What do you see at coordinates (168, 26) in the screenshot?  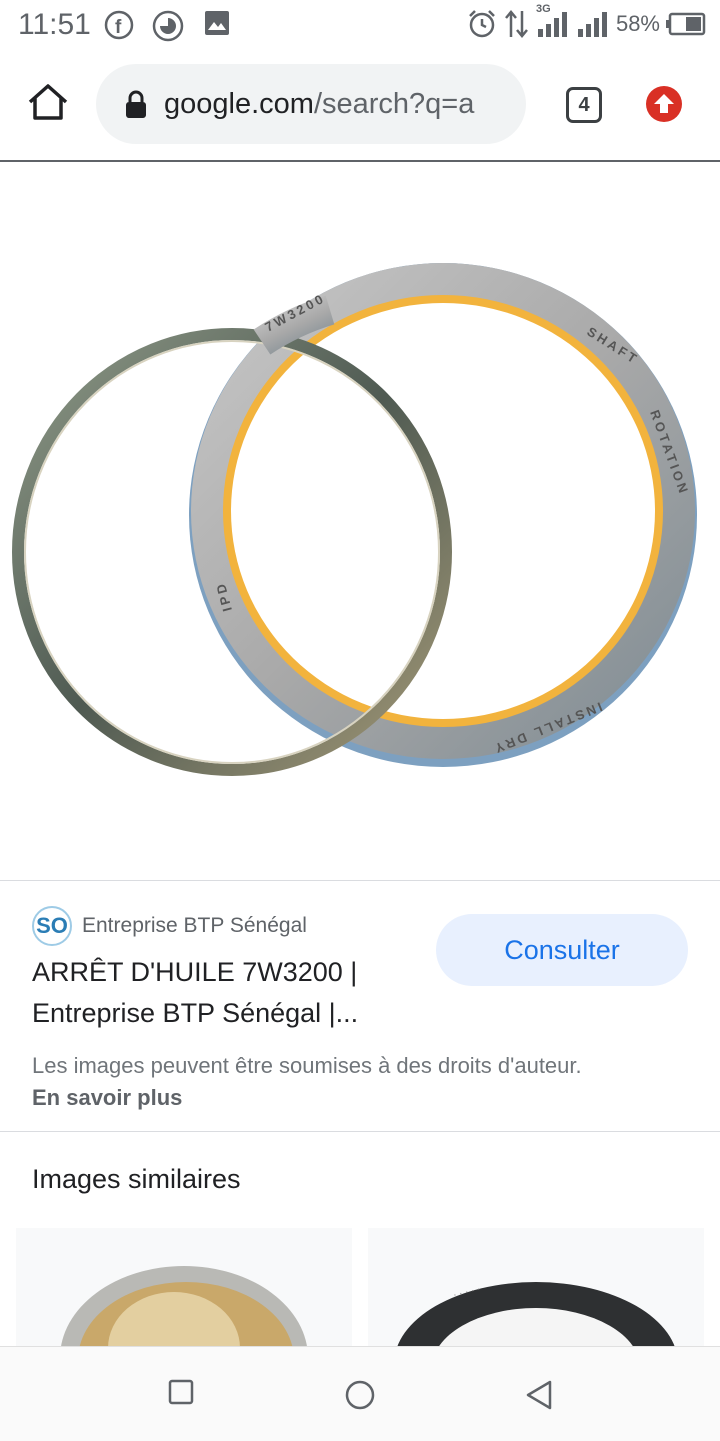 I see `pie-chart-icon` at bounding box center [168, 26].